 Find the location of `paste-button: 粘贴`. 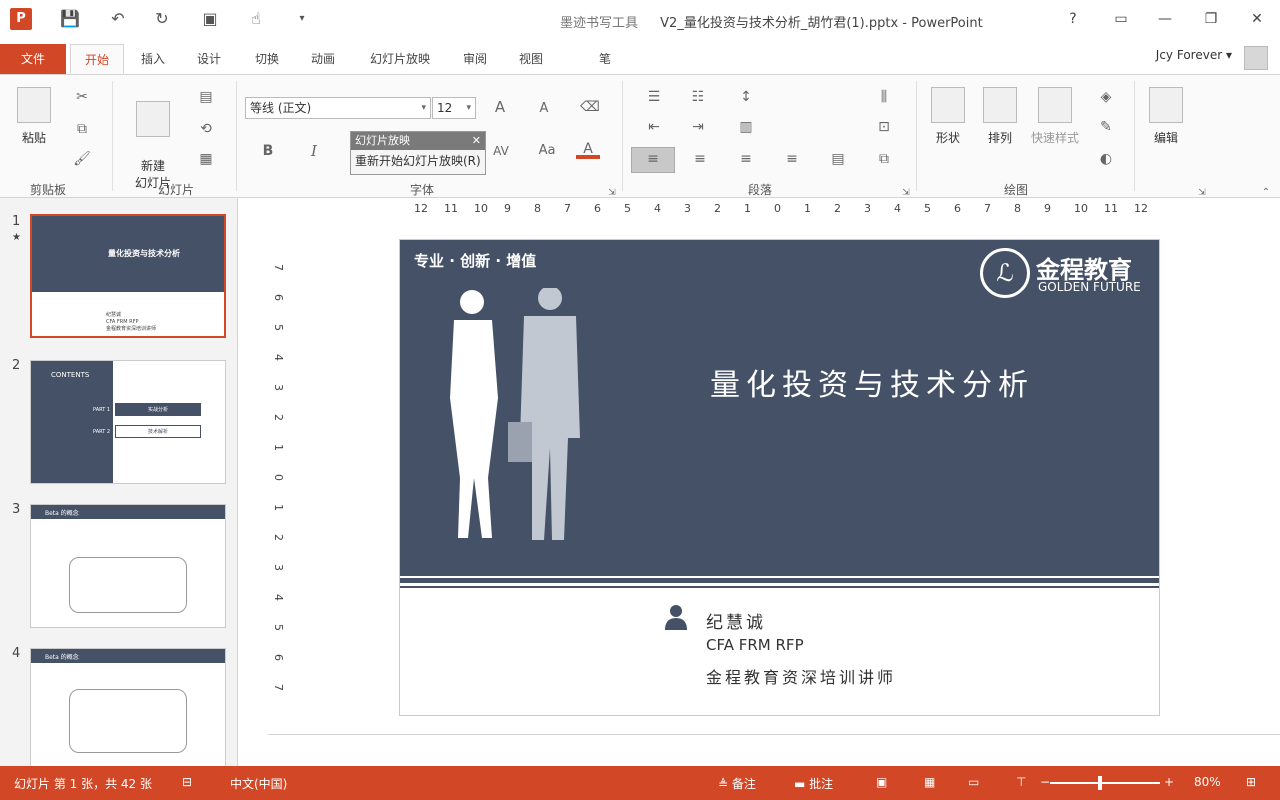

paste-button: 粘贴 is located at coordinates (34, 116).